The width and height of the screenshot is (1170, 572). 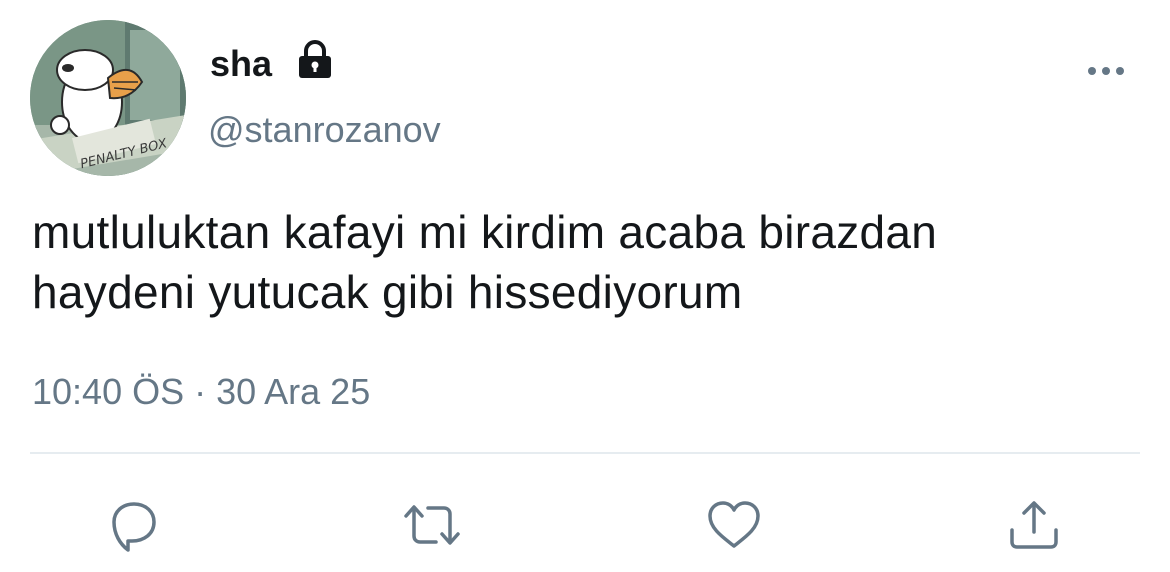 I want to click on like-button, so click(x=734, y=526).